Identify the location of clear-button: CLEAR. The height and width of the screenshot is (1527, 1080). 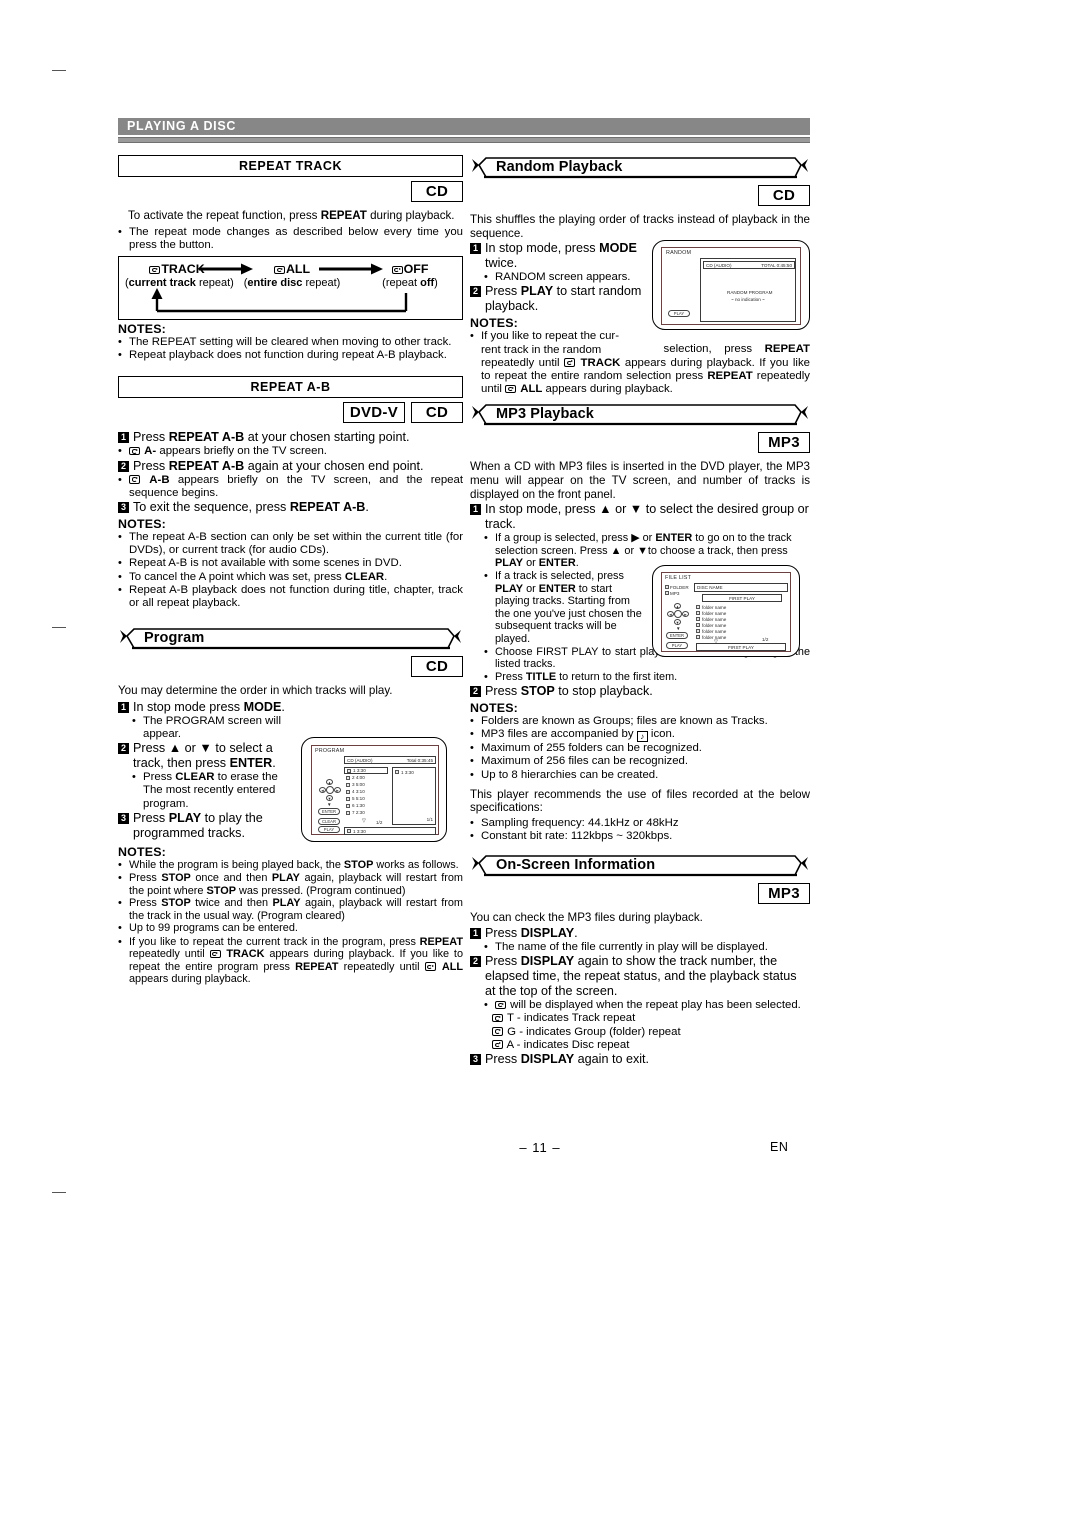
(329, 821).